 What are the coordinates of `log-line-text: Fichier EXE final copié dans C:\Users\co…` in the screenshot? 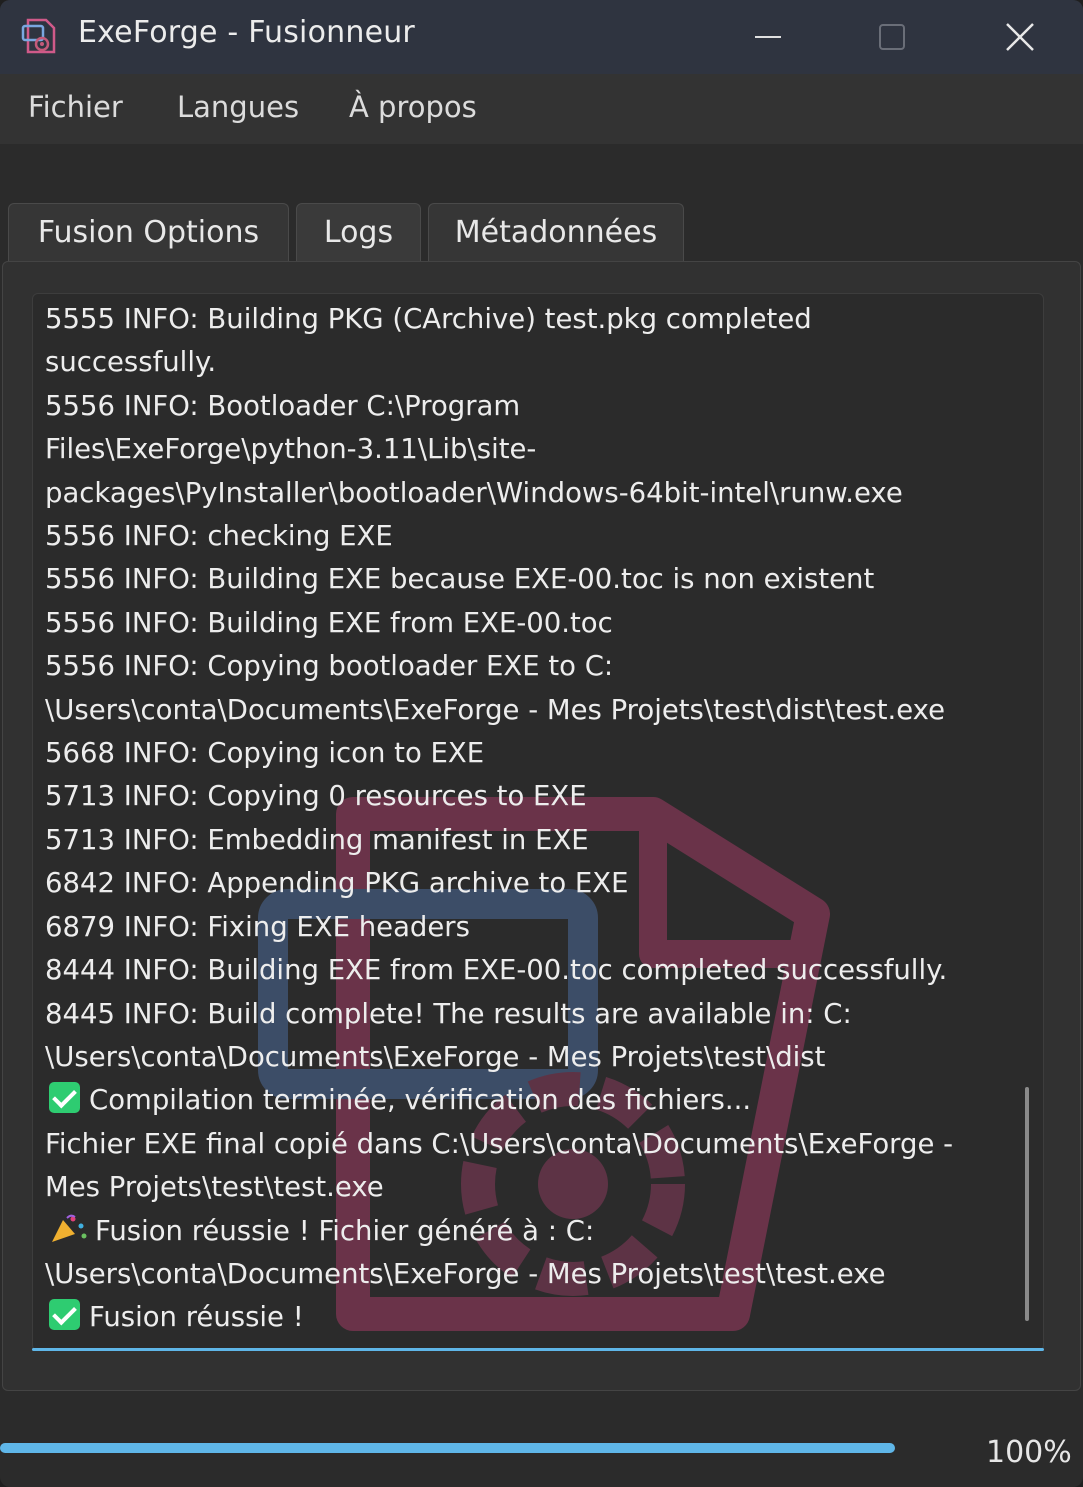 It's located at (499, 1143).